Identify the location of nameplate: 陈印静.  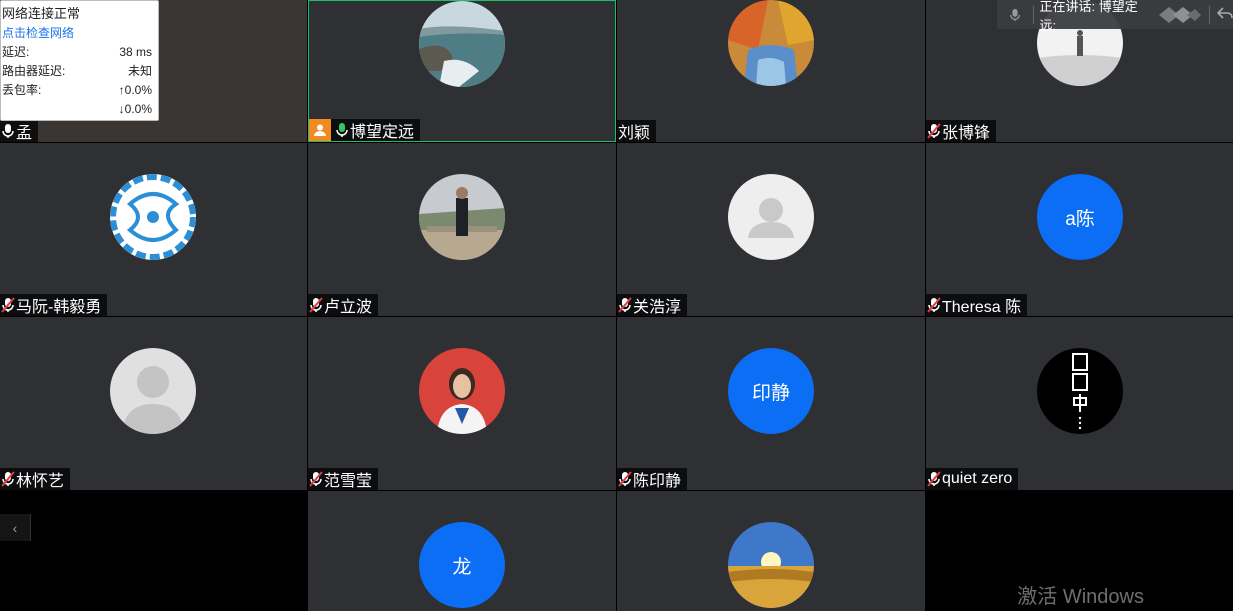
(652, 479).